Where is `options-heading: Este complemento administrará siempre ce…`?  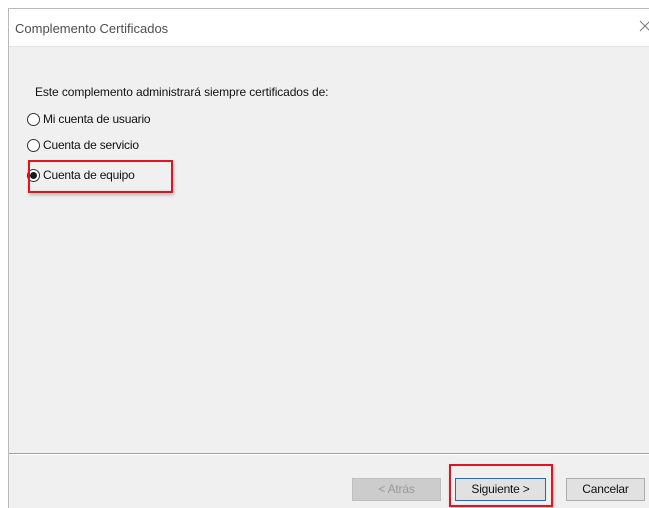 options-heading: Este complemento administrará siempre ce… is located at coordinates (182, 92).